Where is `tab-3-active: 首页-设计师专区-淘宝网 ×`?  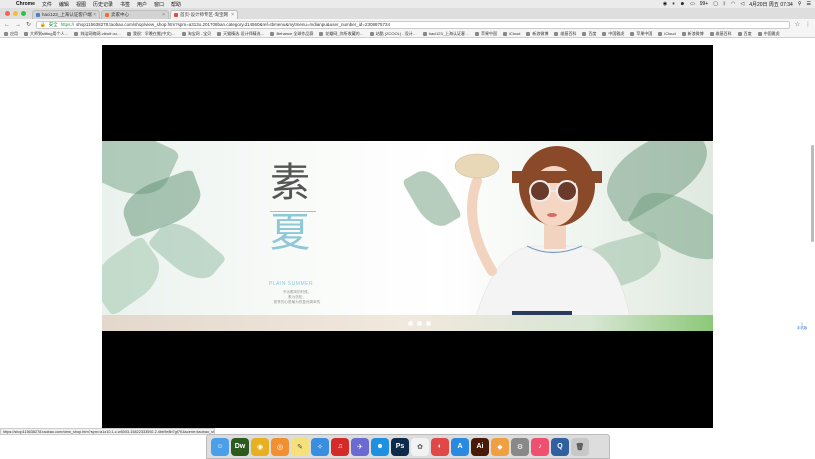
tab-3-active: 首页-设计师专区-淘宝网 × is located at coordinates (204, 14).